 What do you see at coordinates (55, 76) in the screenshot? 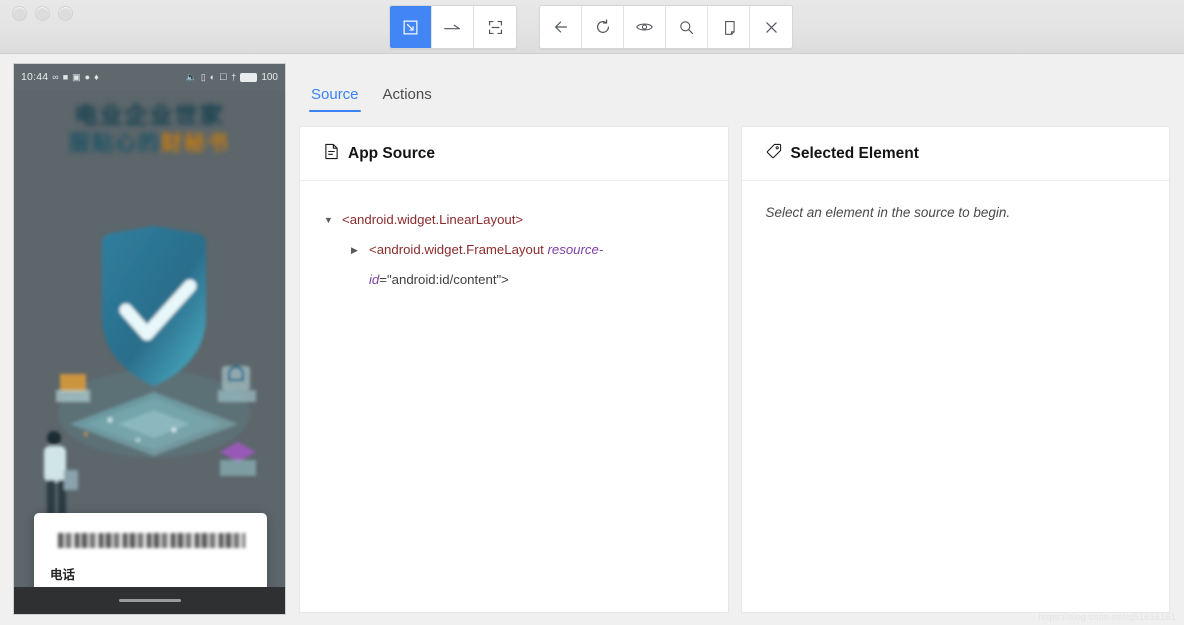
I see `infinity-icon: ∞` at bounding box center [55, 76].